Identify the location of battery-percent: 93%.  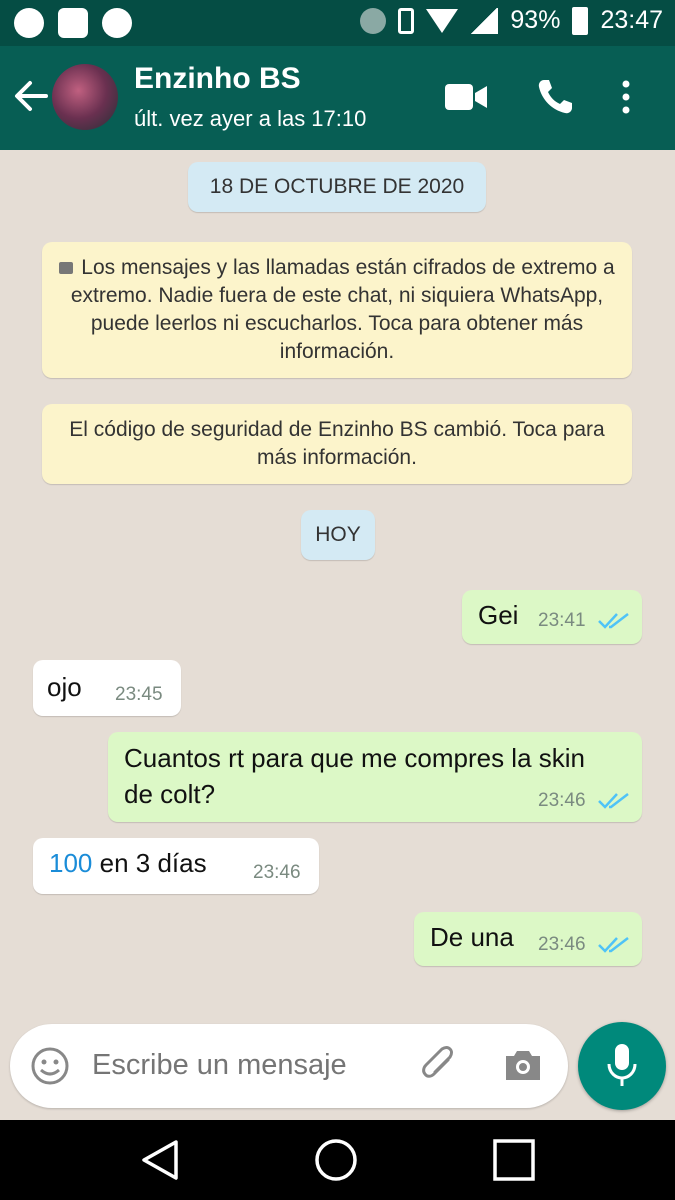
(535, 20).